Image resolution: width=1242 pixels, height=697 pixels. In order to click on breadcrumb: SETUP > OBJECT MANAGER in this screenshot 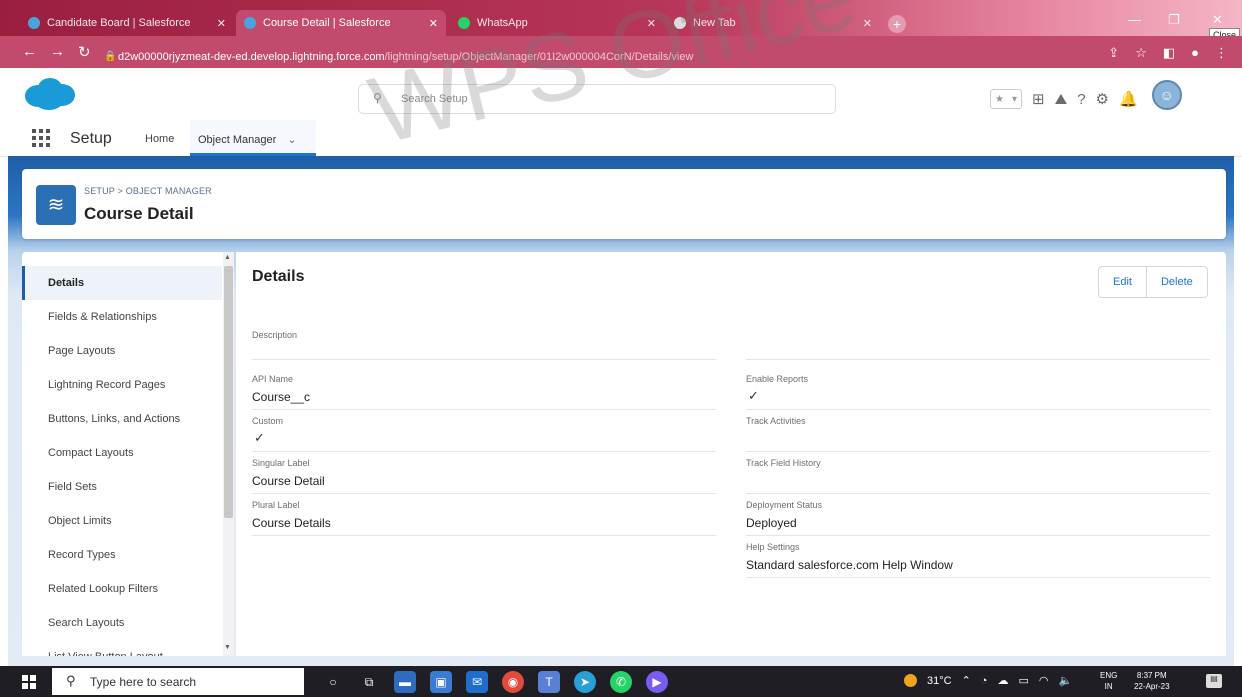, I will do `click(148, 191)`.